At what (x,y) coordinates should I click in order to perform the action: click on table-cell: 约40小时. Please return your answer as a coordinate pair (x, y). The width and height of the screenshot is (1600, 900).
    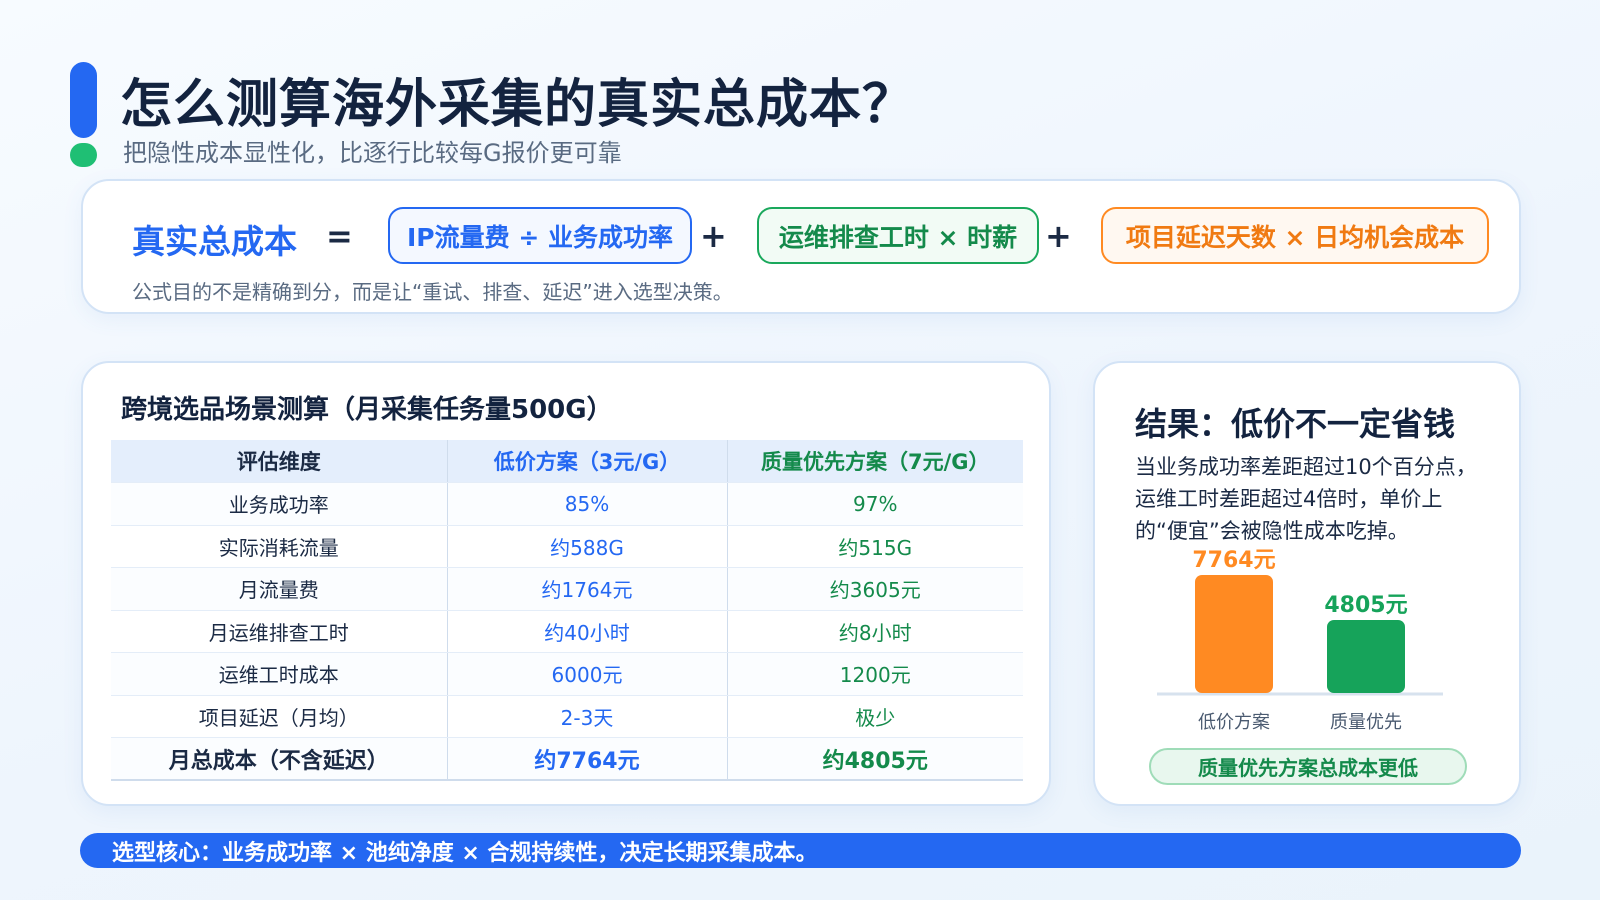
    Looking at the image, I should click on (587, 631).